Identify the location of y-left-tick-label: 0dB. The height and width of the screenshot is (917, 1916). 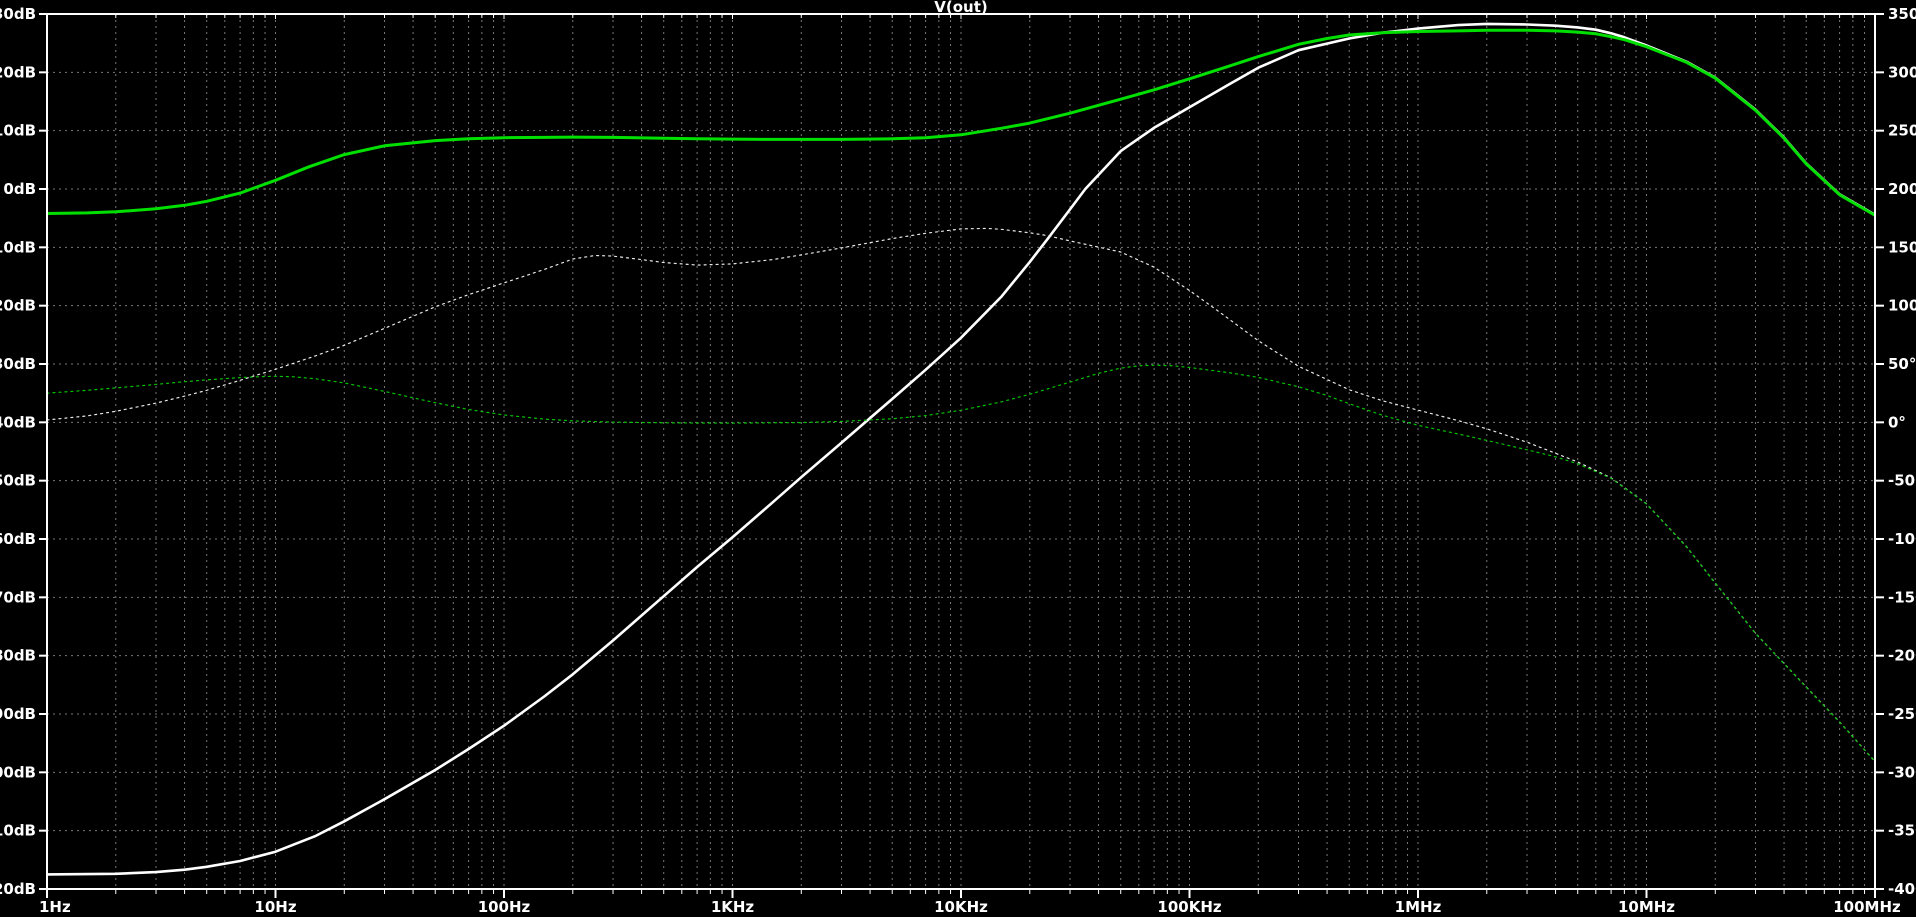
(19, 189).